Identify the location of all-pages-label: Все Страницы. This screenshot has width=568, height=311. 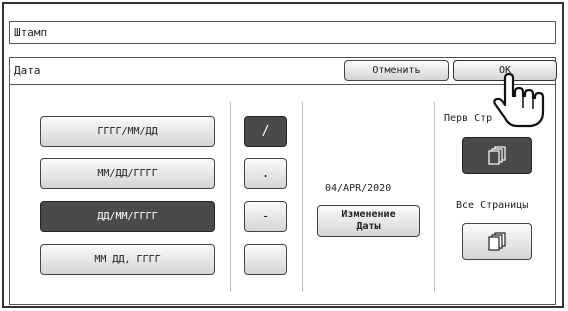
(492, 205).